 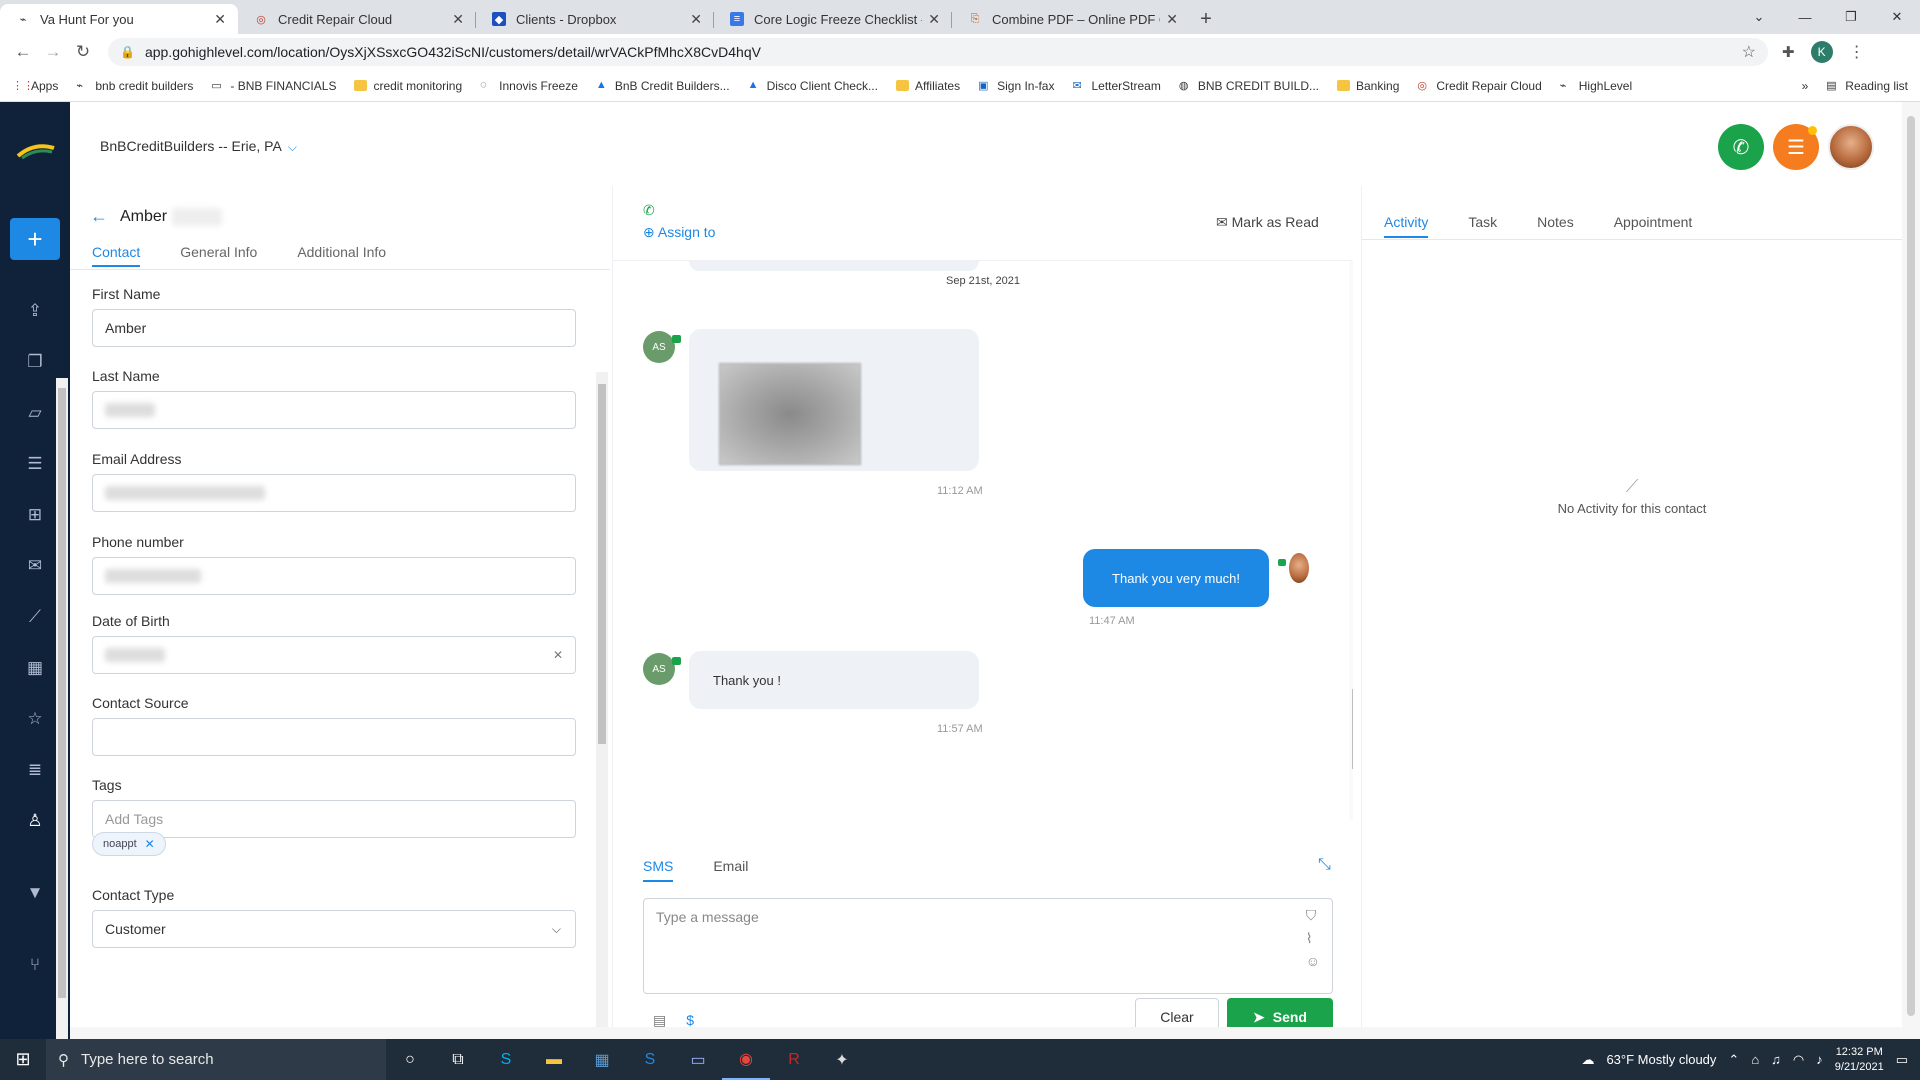 What do you see at coordinates (273, 86) in the screenshot?
I see `bookmark: ▭ - BNB FINANCIALS` at bounding box center [273, 86].